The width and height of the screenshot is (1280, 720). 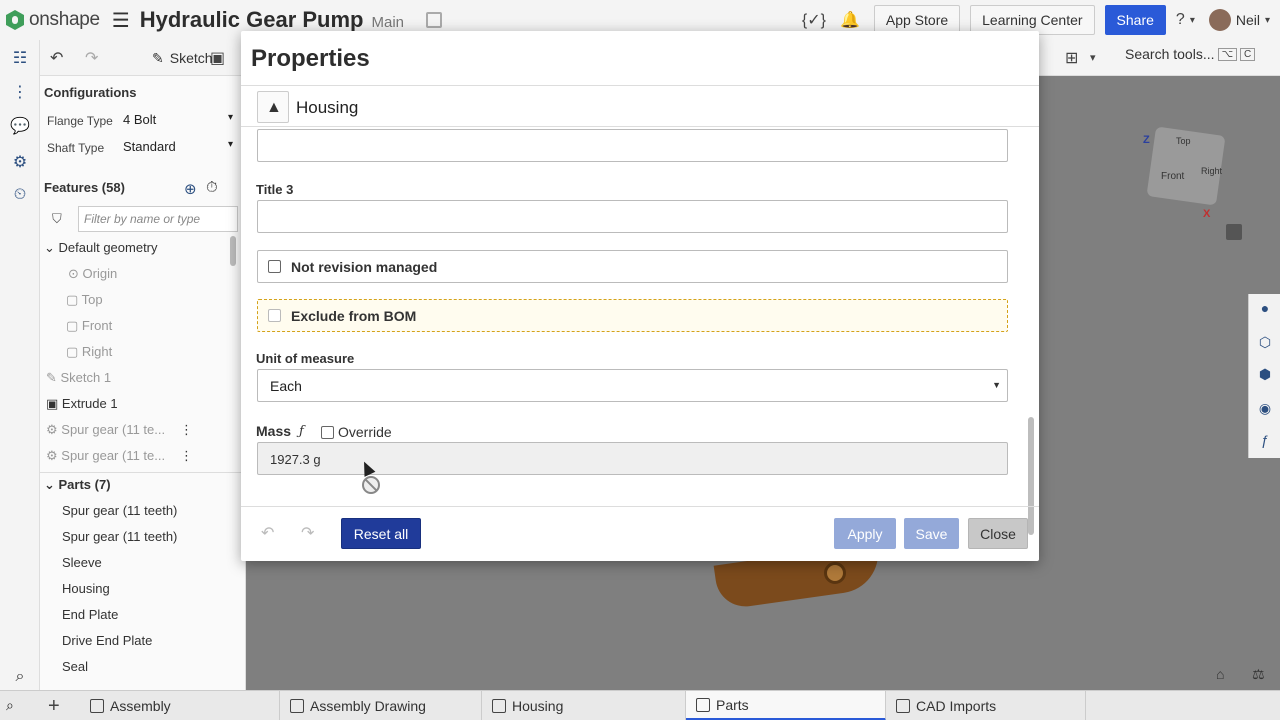 What do you see at coordinates (632, 266) in the screenshot?
I see `not-revision-managed-row: Not revision managed` at bounding box center [632, 266].